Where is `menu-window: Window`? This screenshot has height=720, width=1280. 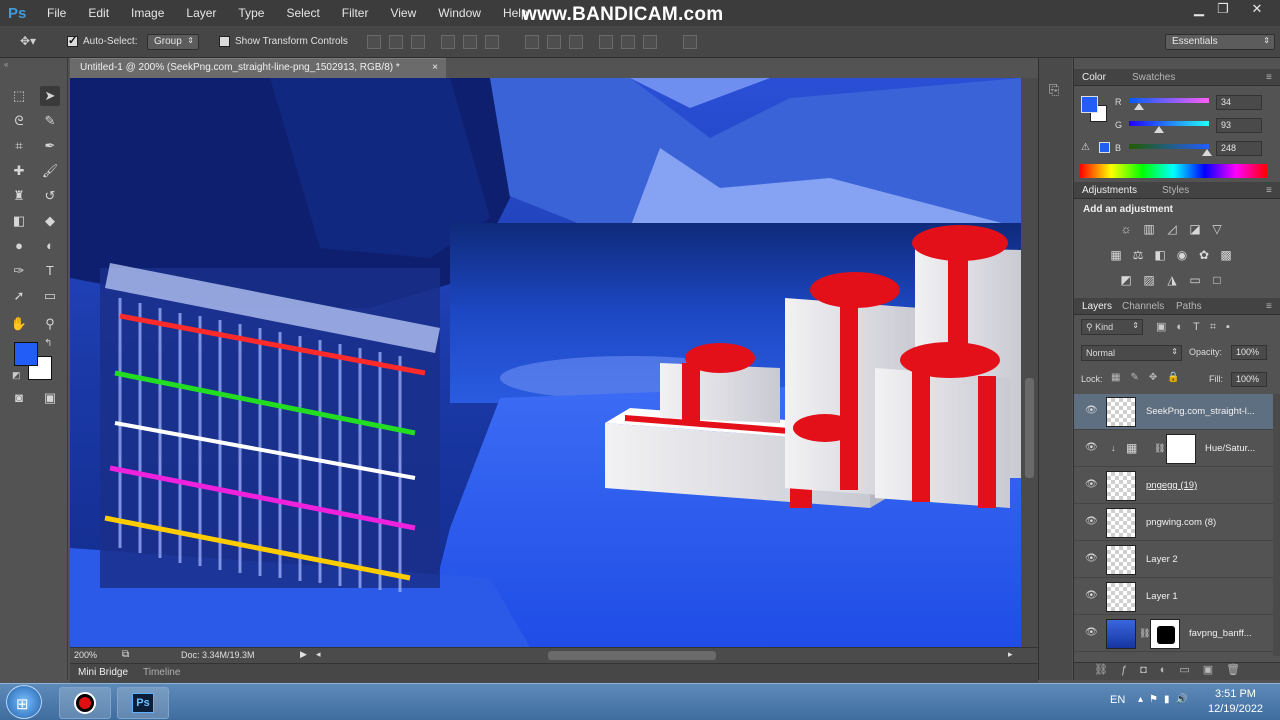
menu-window: Window is located at coordinates (459, 13).